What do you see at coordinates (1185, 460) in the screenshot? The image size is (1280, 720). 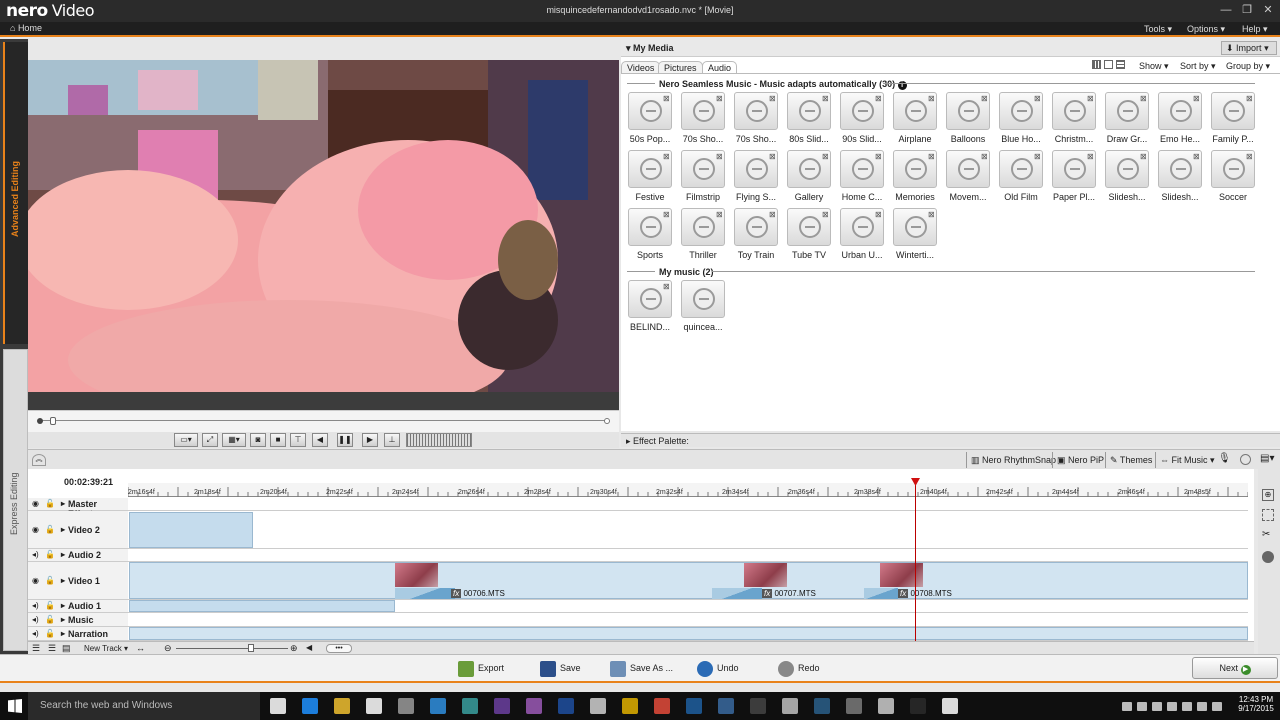 I see `fit-music-button: ⇔ Fit Music ▾` at bounding box center [1185, 460].